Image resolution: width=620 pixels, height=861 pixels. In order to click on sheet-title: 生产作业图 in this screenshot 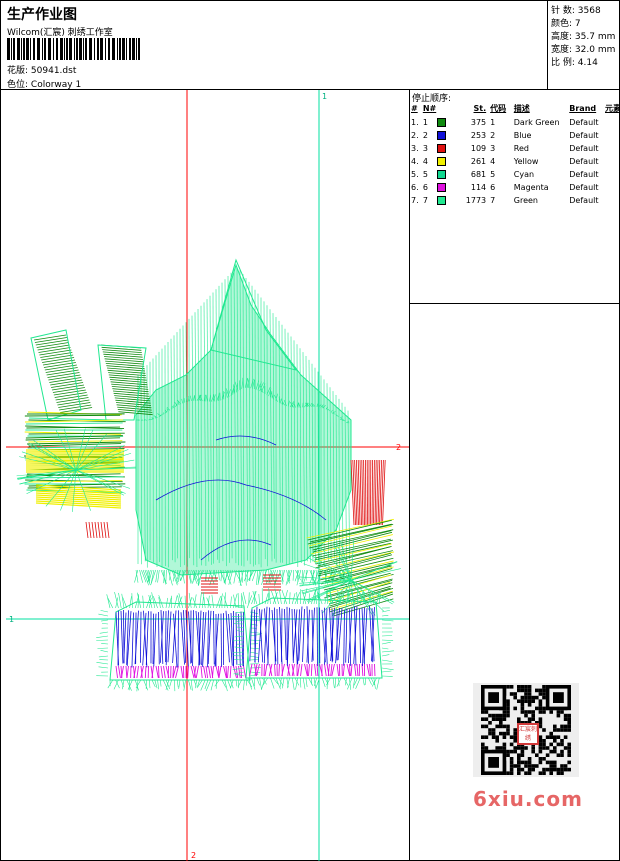, I will do `click(42, 15)`.